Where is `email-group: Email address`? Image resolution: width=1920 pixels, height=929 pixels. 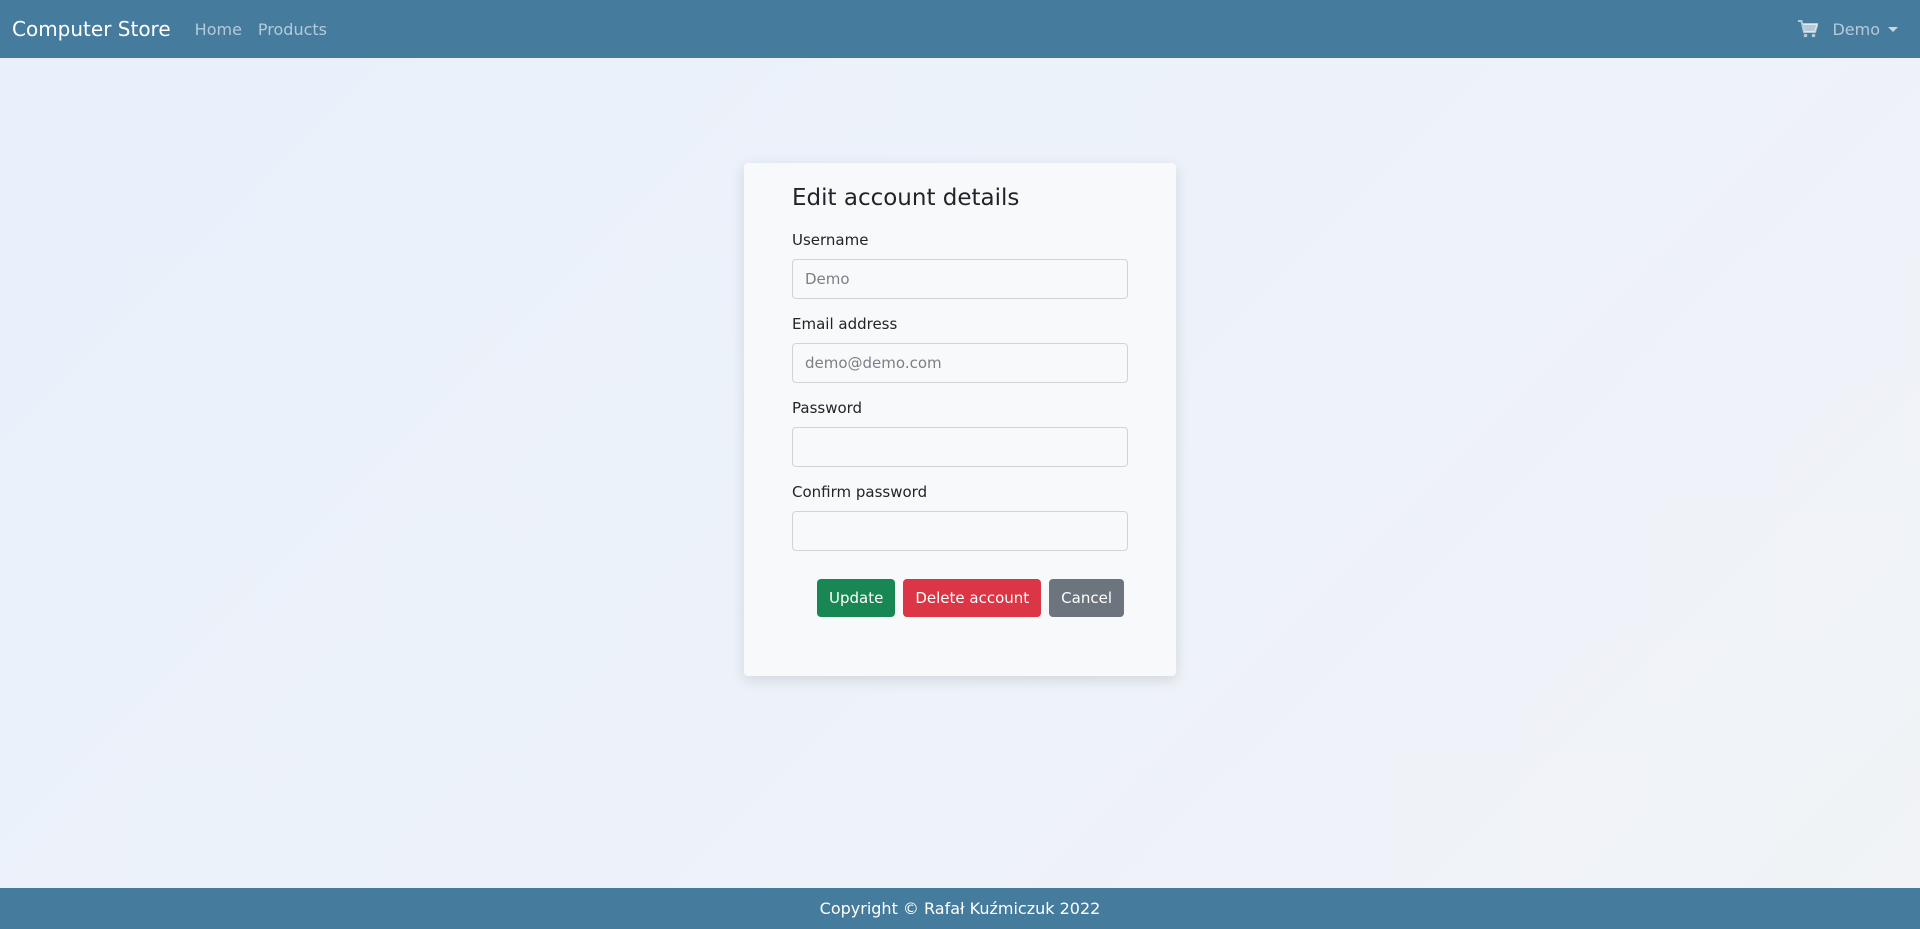 email-group: Email address is located at coordinates (960, 349).